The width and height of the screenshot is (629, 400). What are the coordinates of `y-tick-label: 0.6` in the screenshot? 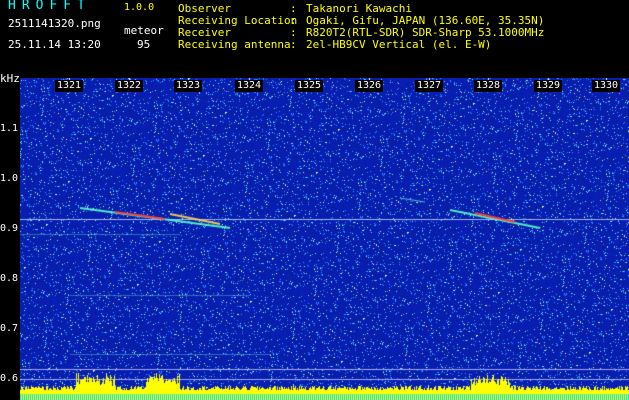 It's located at (9, 378).